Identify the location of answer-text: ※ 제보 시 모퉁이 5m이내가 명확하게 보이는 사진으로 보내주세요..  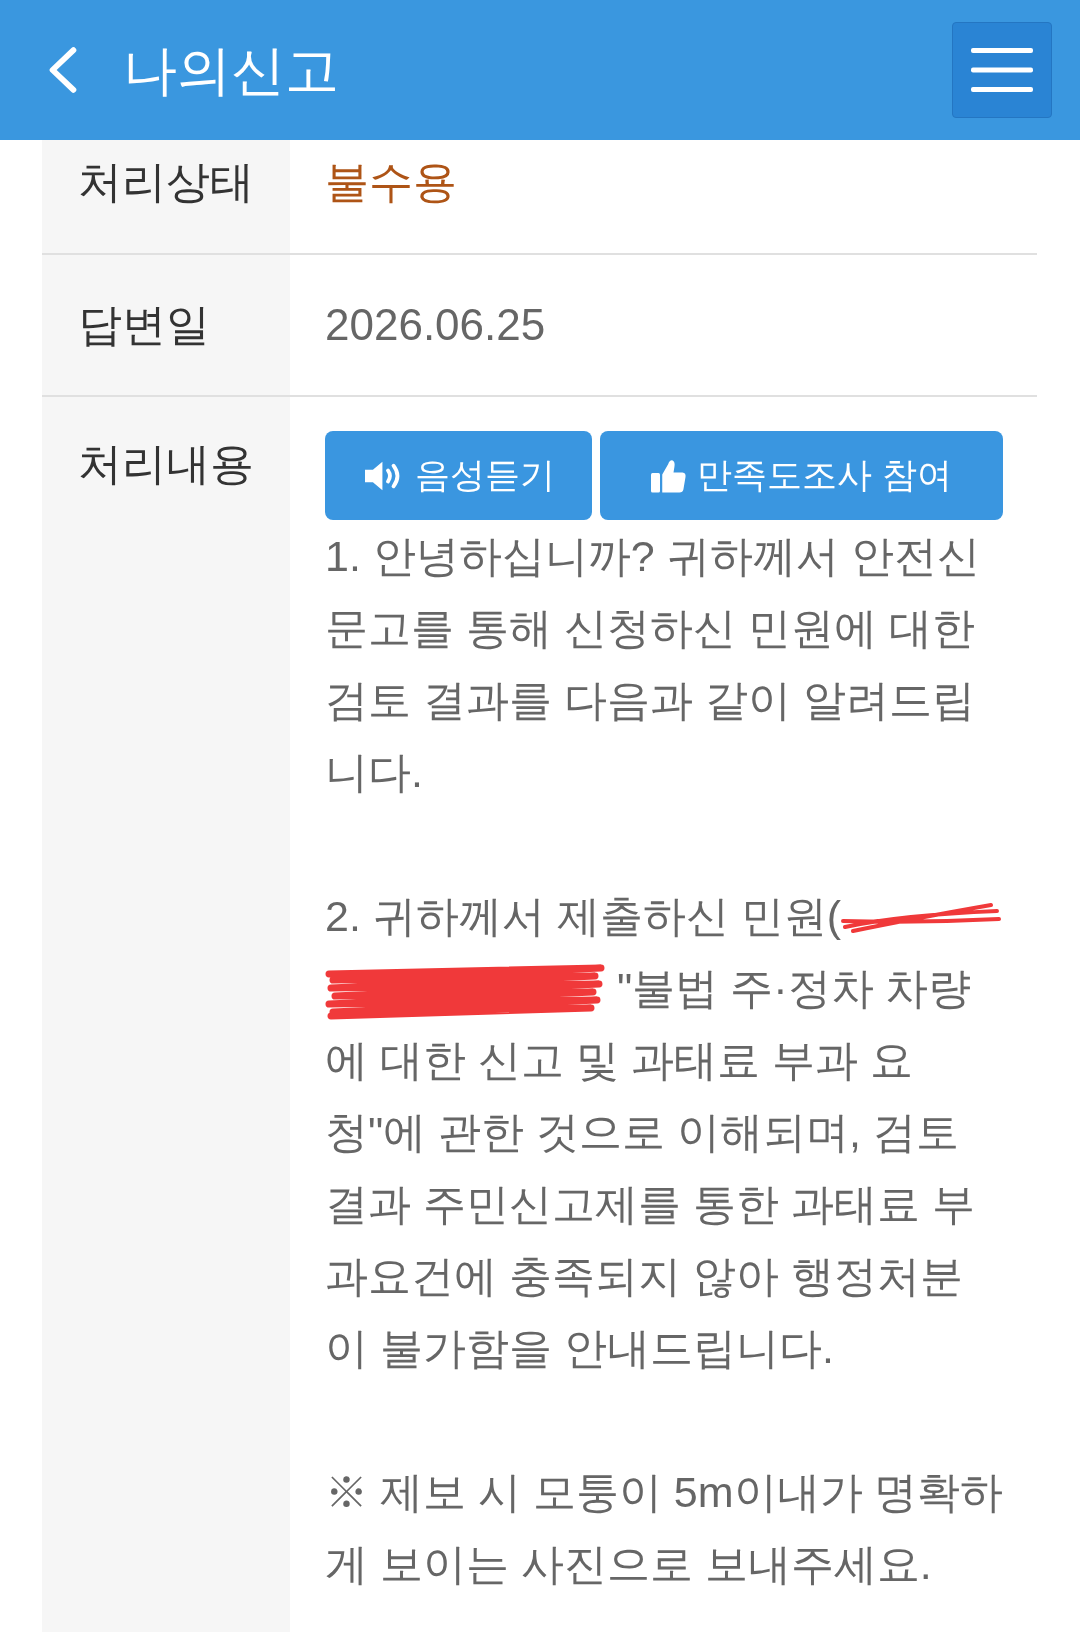
(664, 1528).